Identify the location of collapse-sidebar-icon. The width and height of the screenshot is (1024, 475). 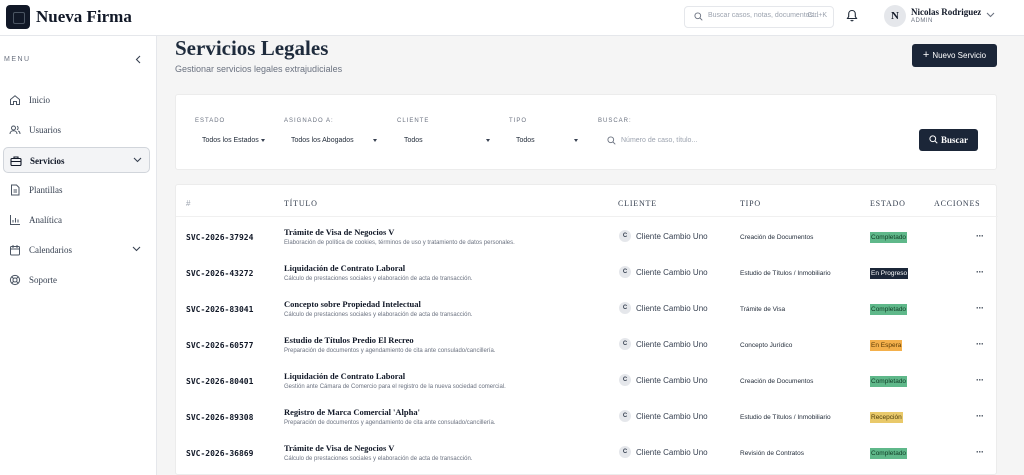
(138, 59).